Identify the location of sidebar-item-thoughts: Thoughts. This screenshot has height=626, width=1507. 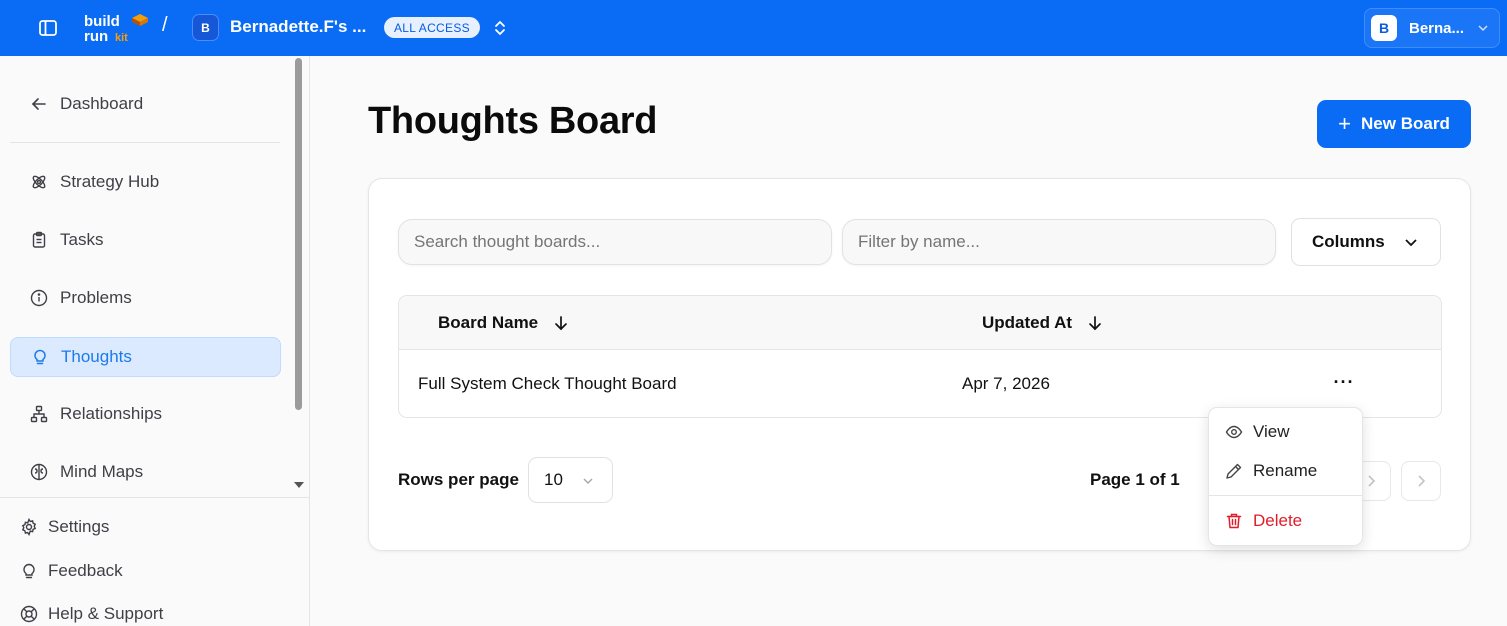
(145, 357).